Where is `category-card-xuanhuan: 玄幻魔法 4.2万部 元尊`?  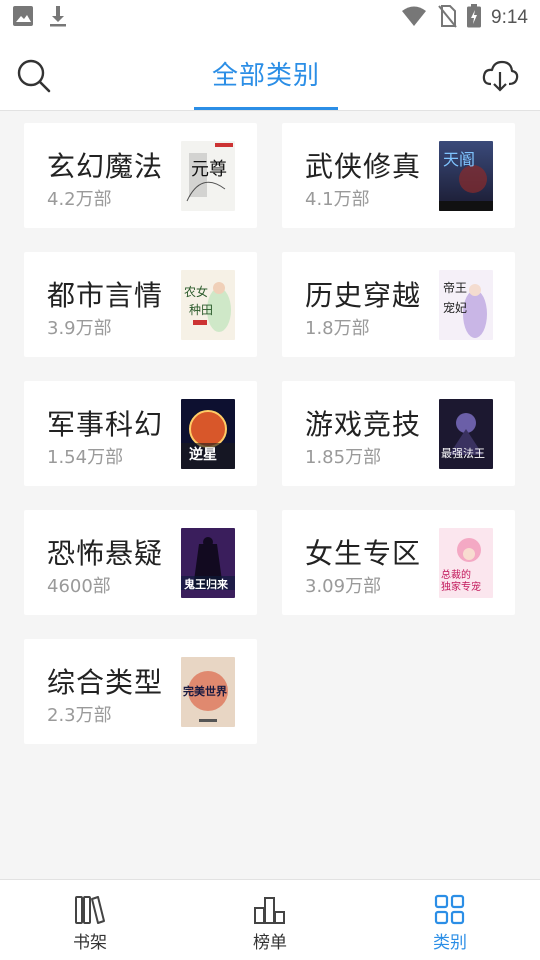 category-card-xuanhuan: 玄幻魔法 4.2万部 元尊 is located at coordinates (140, 175).